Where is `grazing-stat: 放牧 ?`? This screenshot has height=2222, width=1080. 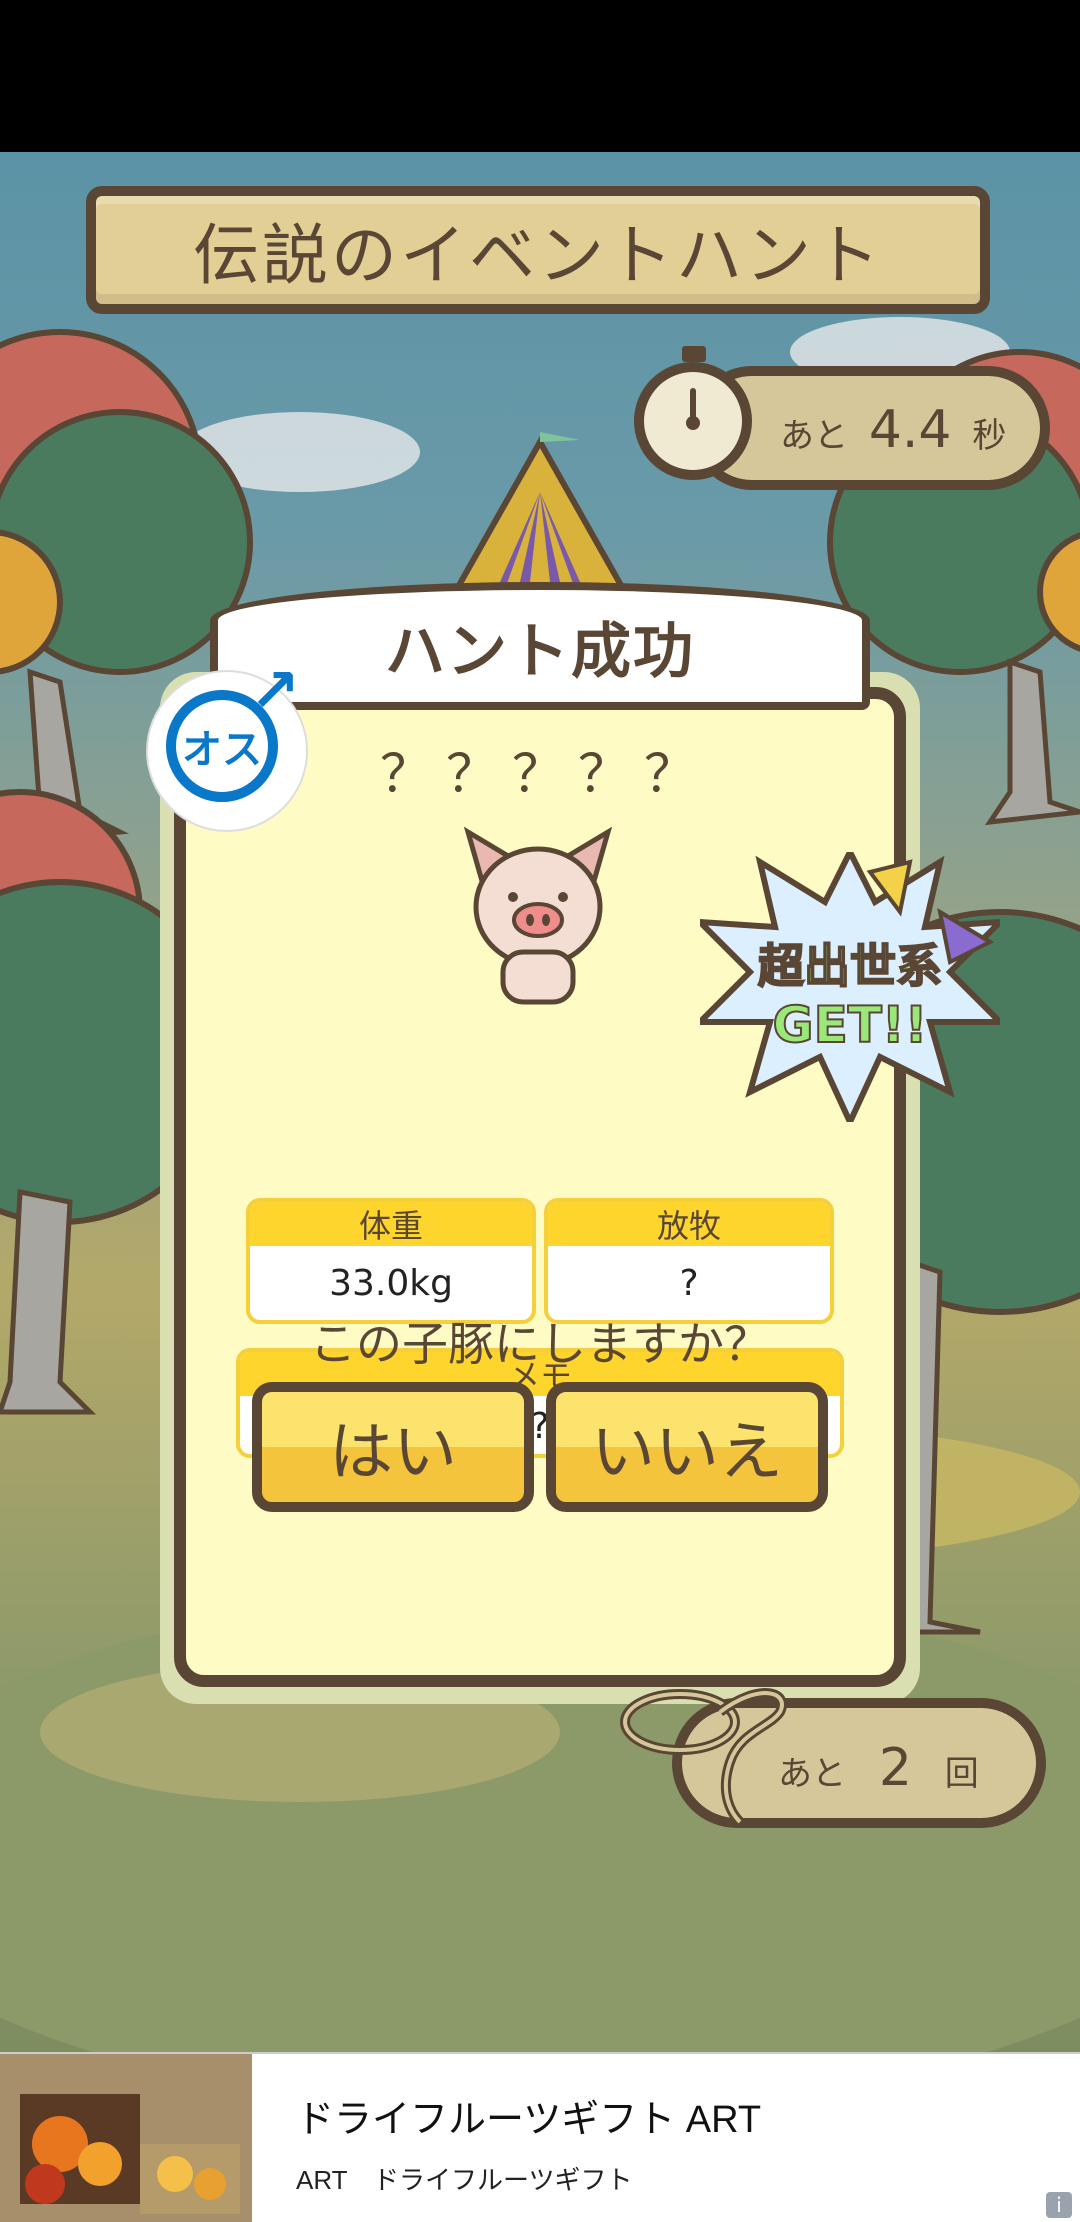 grazing-stat: 放牧 ? is located at coordinates (689, 1261).